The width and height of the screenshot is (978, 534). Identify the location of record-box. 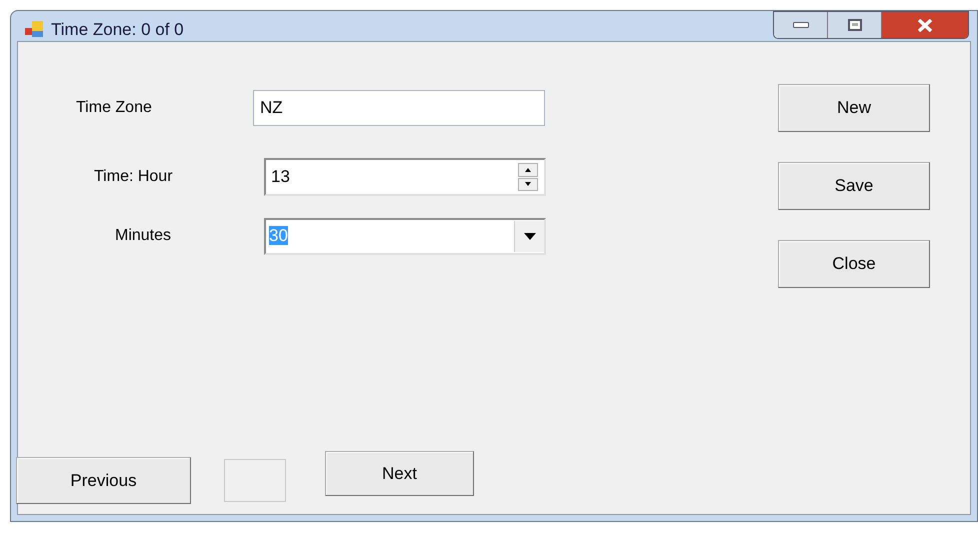
(255, 480).